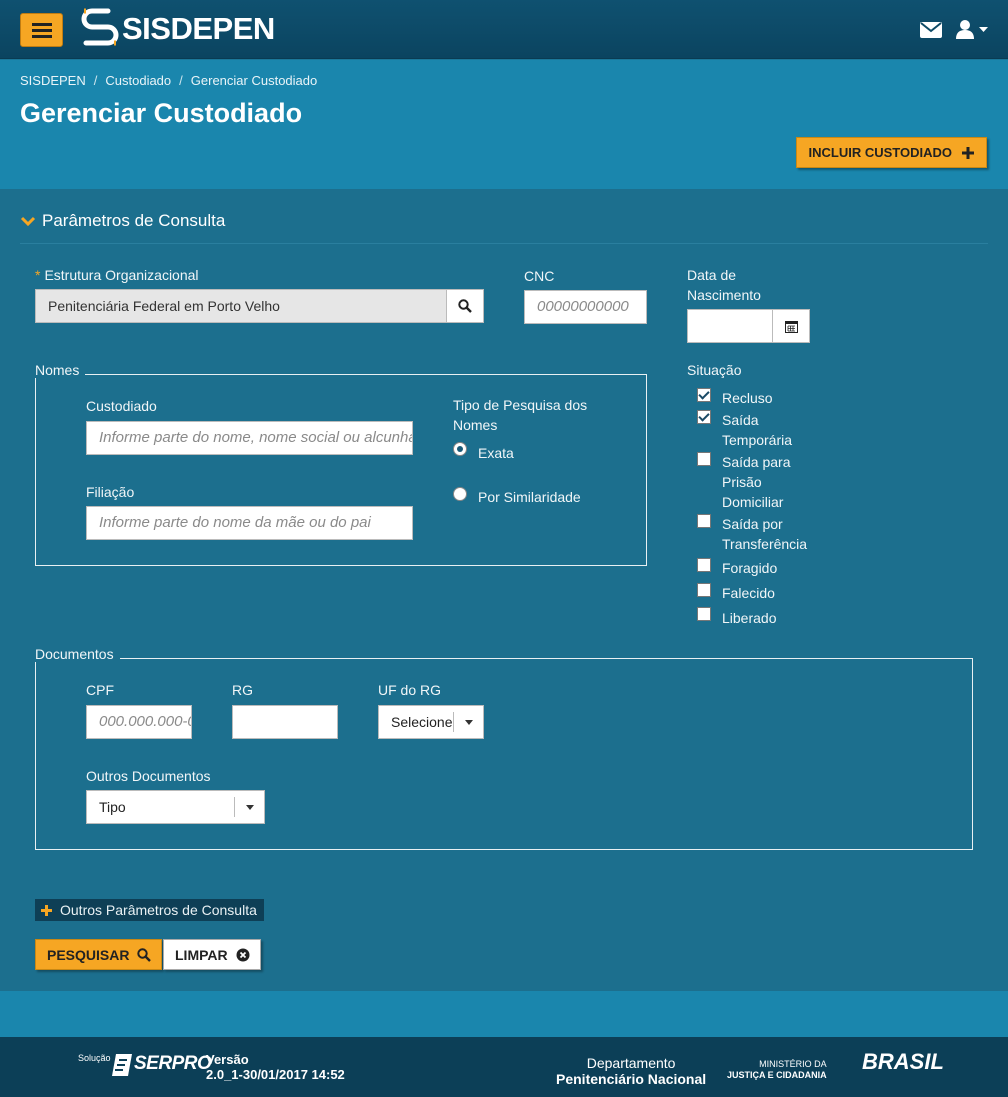 This screenshot has width=1008, height=1097. What do you see at coordinates (496, 453) in the screenshot?
I see `radio-exata-label: Exata` at bounding box center [496, 453].